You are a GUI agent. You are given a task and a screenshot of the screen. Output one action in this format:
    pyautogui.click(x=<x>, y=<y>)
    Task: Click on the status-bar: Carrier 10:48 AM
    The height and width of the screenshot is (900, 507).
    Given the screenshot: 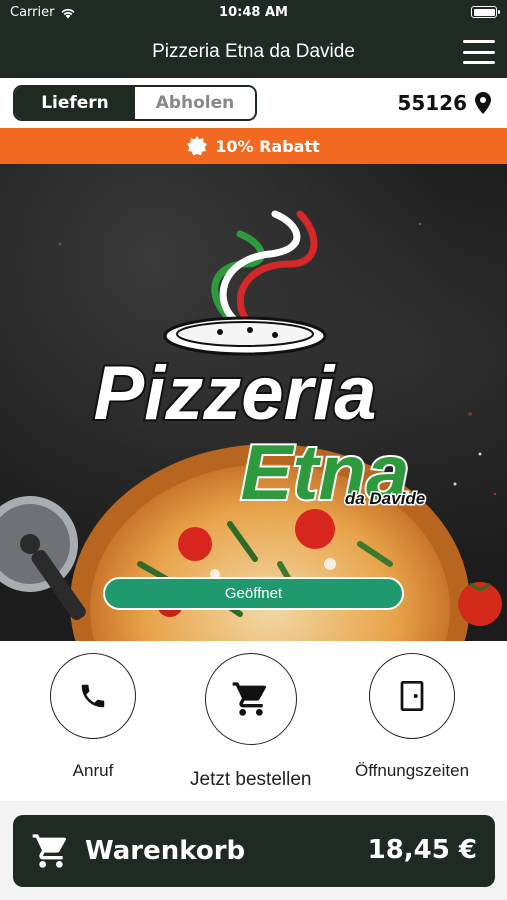 What is the action you would take?
    pyautogui.click(x=253, y=13)
    